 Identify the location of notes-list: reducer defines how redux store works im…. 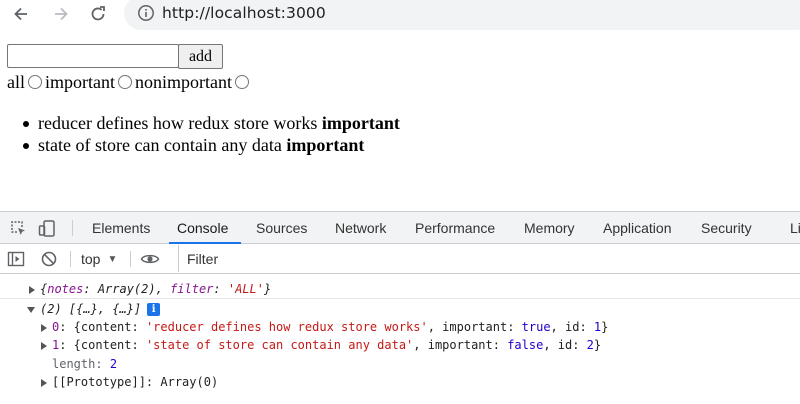
(211, 134).